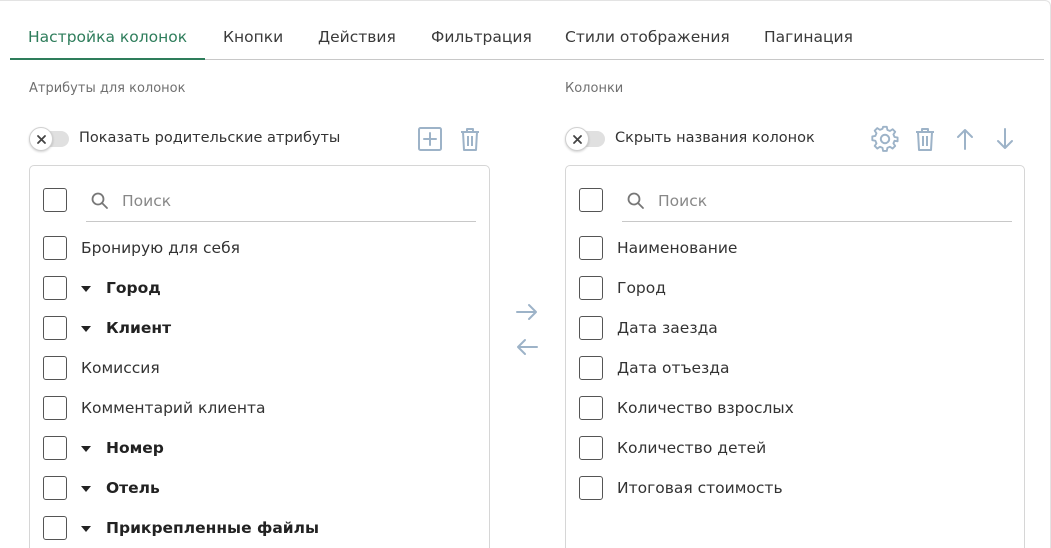 Image resolution: width=1051 pixels, height=548 pixels. Describe the element at coordinates (160, 248) in the screenshot. I see `item-label: Бронирую для себя` at that location.